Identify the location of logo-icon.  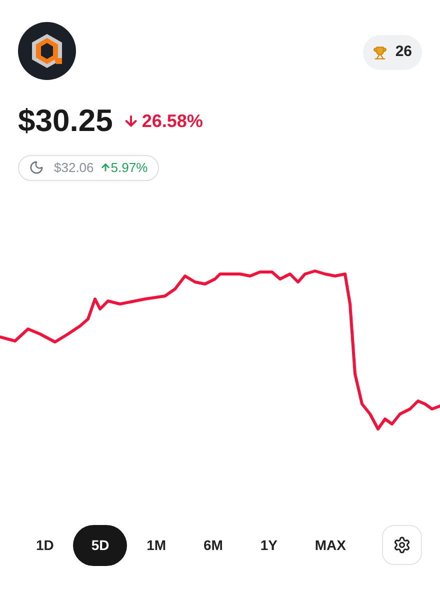
(47, 51).